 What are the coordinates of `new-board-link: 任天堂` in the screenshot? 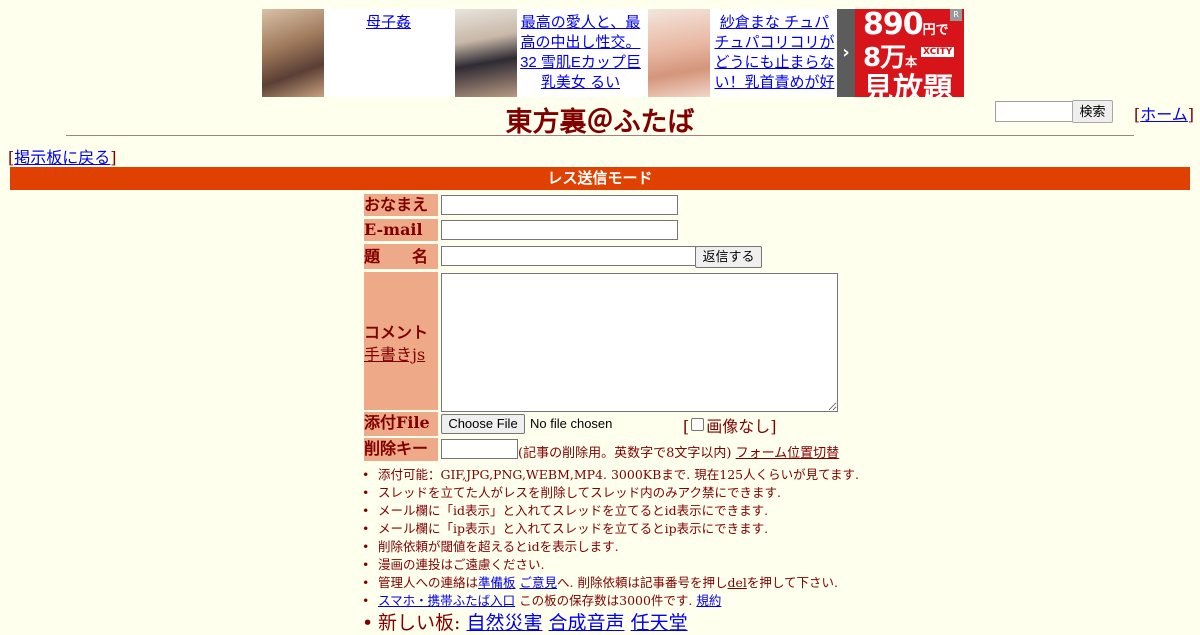 It's located at (659, 623).